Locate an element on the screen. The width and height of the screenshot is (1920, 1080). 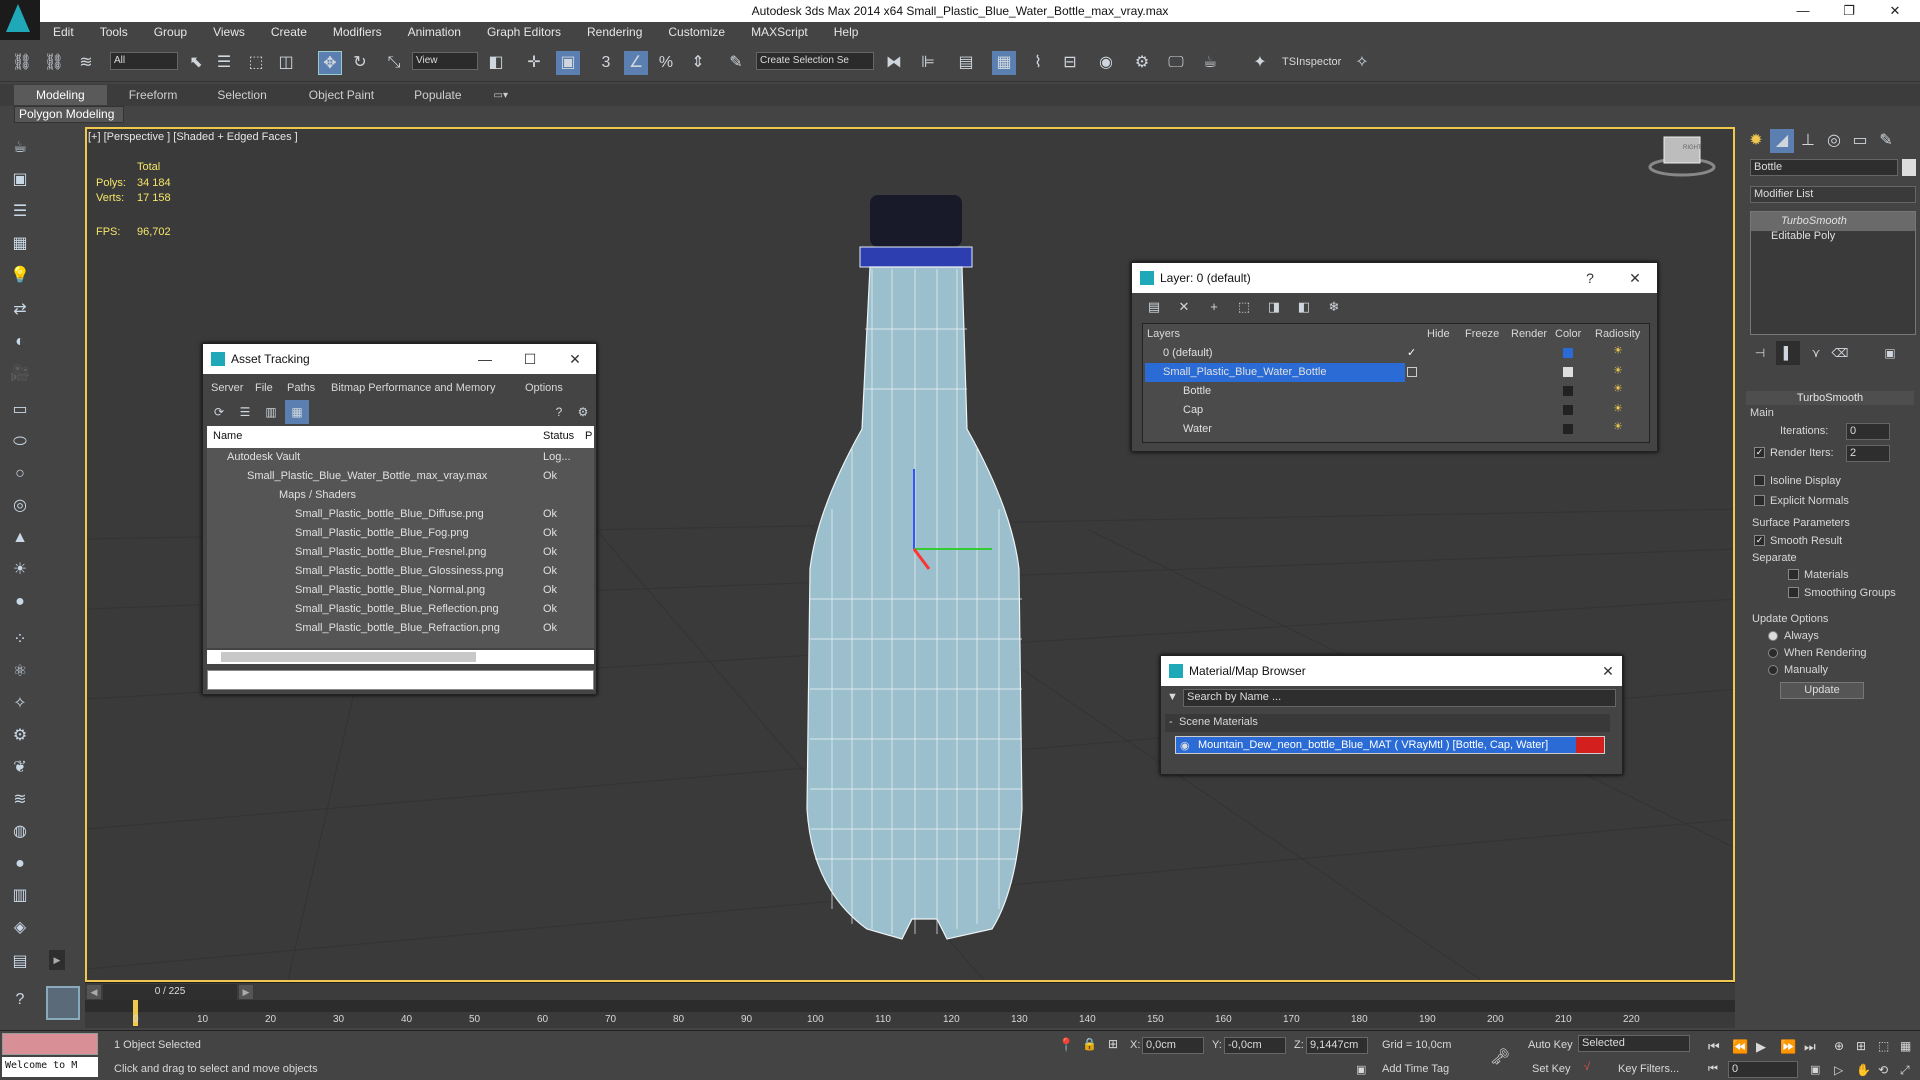
lock-icon: 🔒 is located at coordinates (1089, 1044).